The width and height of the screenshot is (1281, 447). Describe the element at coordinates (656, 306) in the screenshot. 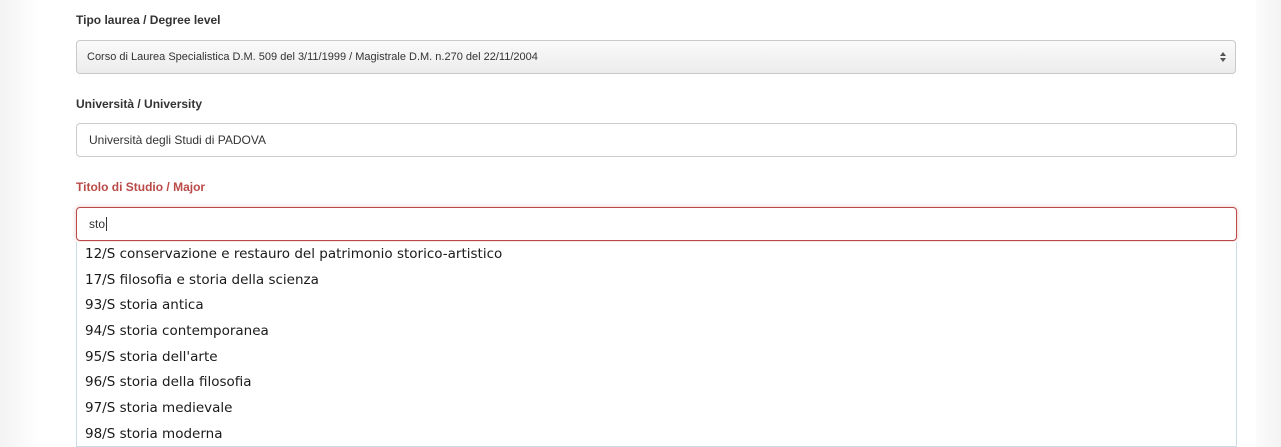

I see `autocomplete-option: 93/S storia antica` at that location.